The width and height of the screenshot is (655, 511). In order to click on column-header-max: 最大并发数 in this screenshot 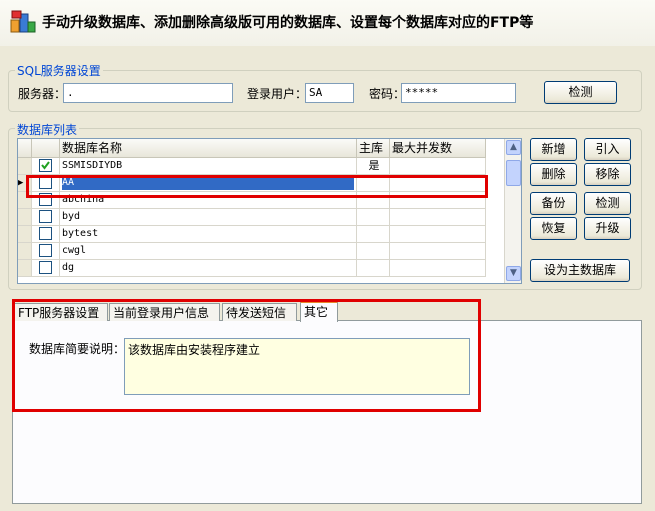, I will do `click(438, 148)`.